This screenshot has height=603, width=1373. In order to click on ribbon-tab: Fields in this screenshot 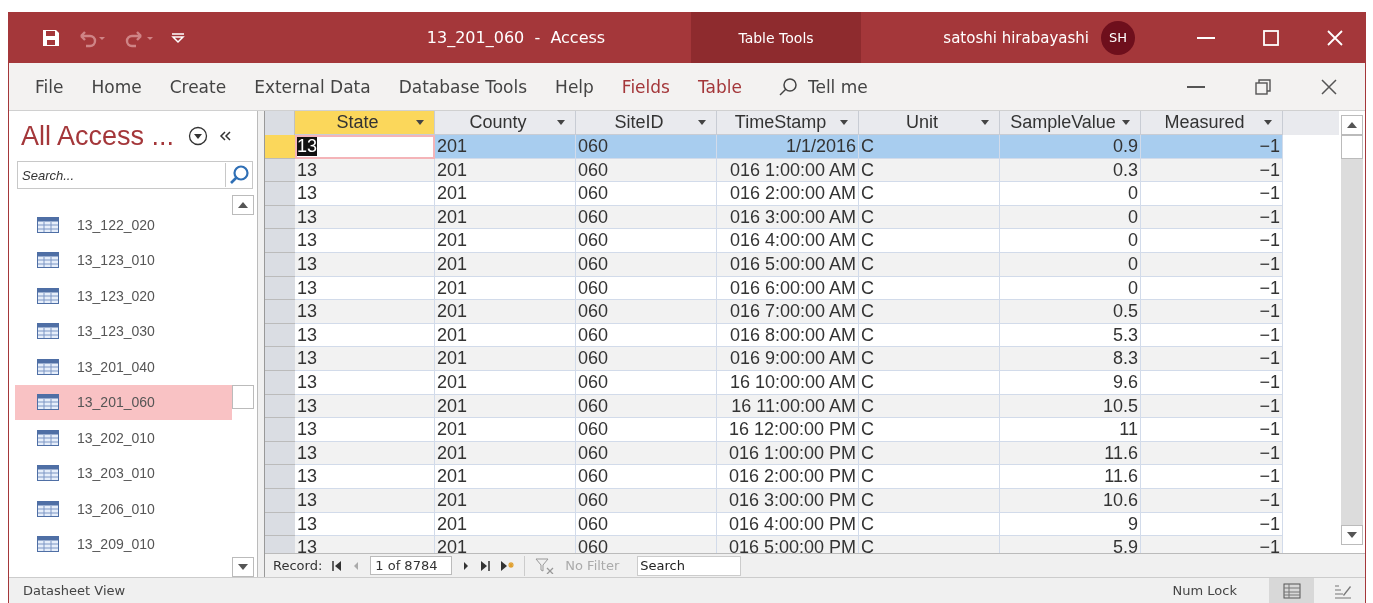, I will do `click(645, 86)`.